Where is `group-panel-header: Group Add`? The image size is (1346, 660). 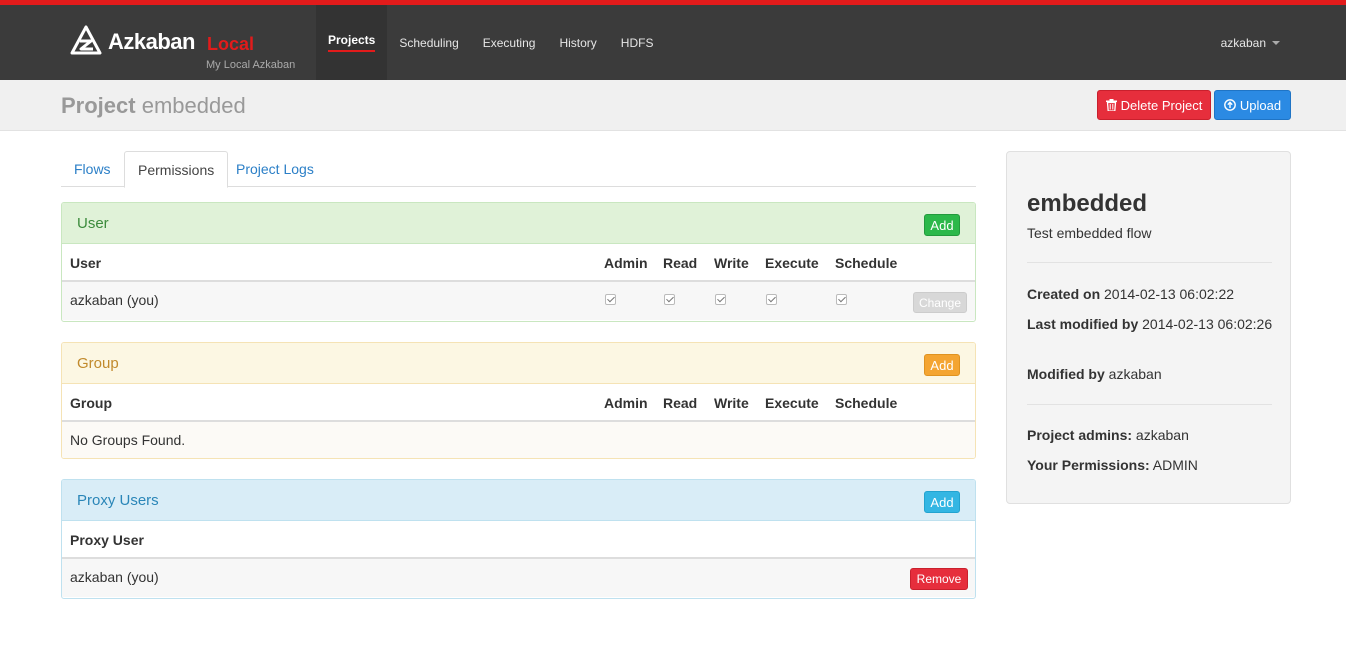 group-panel-header: Group Add is located at coordinates (518, 363).